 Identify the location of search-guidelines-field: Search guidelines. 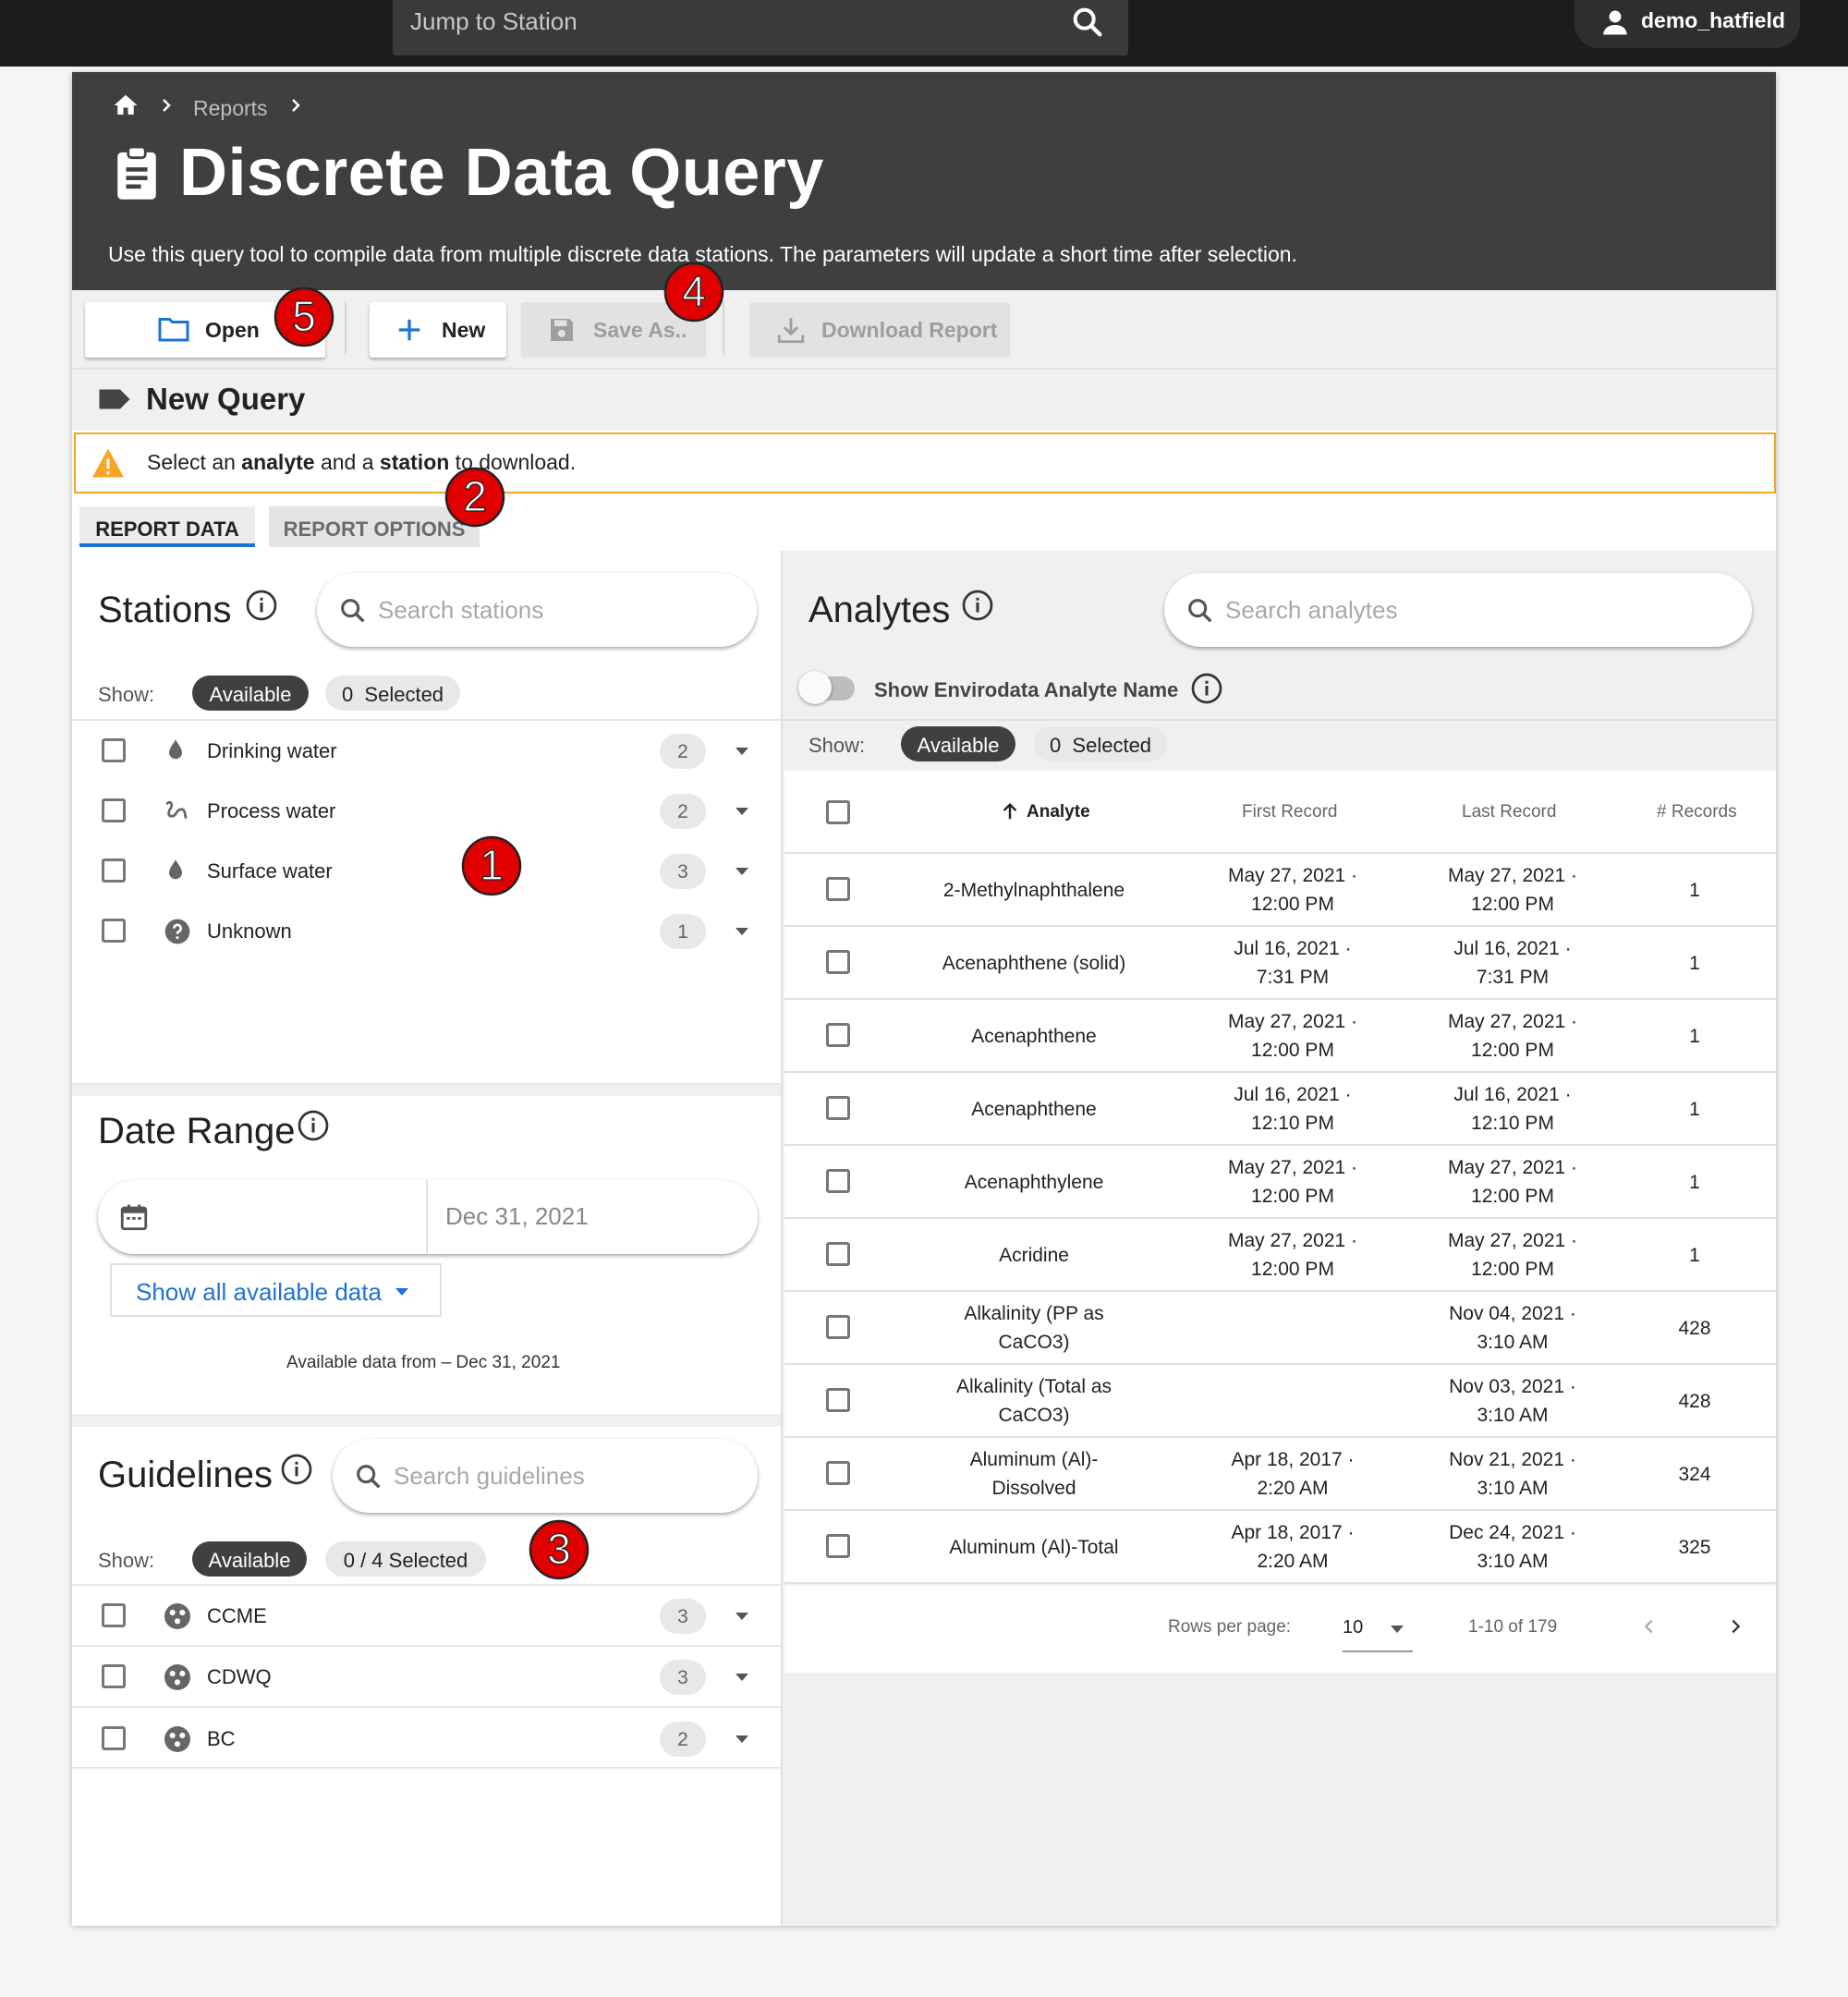
(545, 1476).